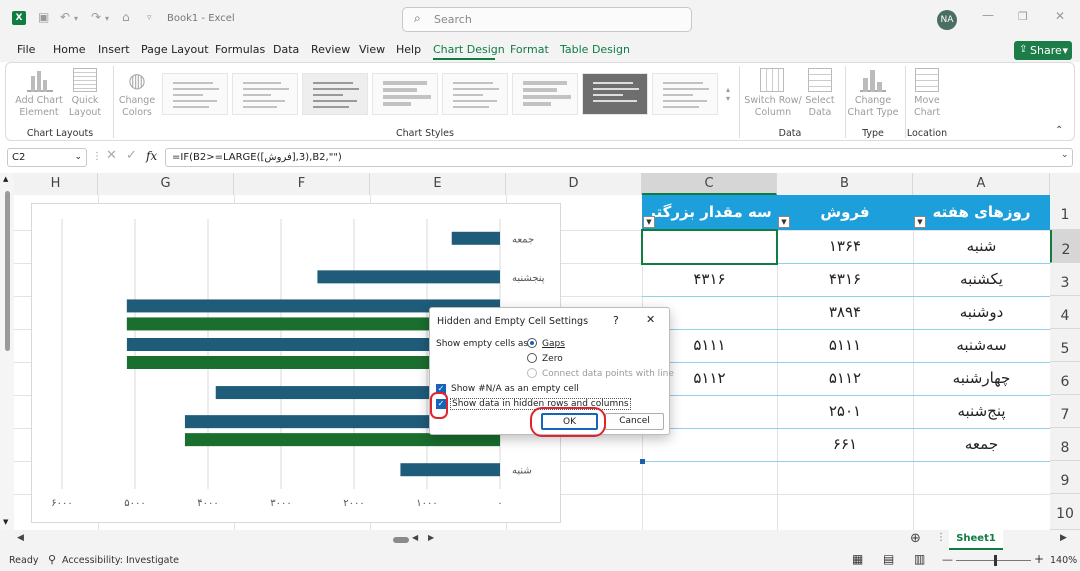 Image resolution: width=1080 pixels, height=571 pixels. Describe the element at coordinates (126, 17) in the screenshot. I see `touch-mode-icon: ⌂` at that location.